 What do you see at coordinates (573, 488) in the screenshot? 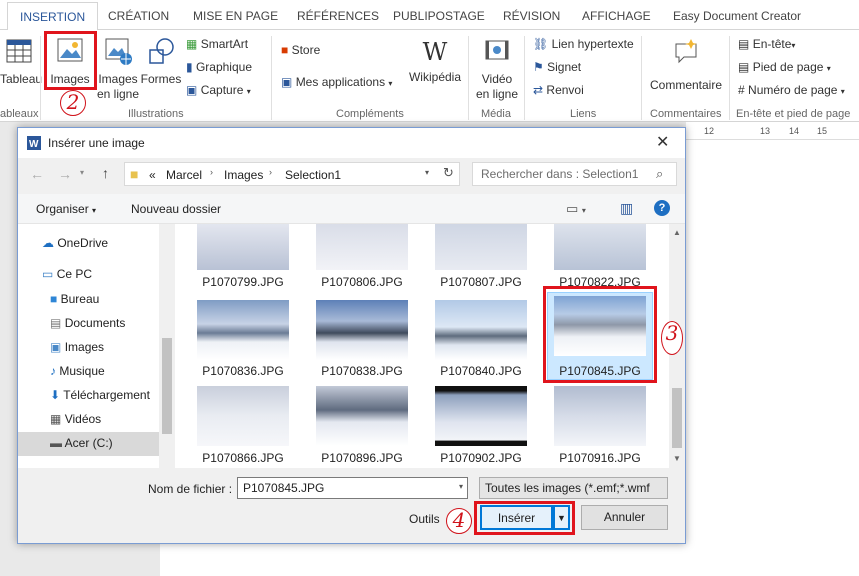
I see `filetype-select: Toutes les images (*.emf;*.wmf` at bounding box center [573, 488].